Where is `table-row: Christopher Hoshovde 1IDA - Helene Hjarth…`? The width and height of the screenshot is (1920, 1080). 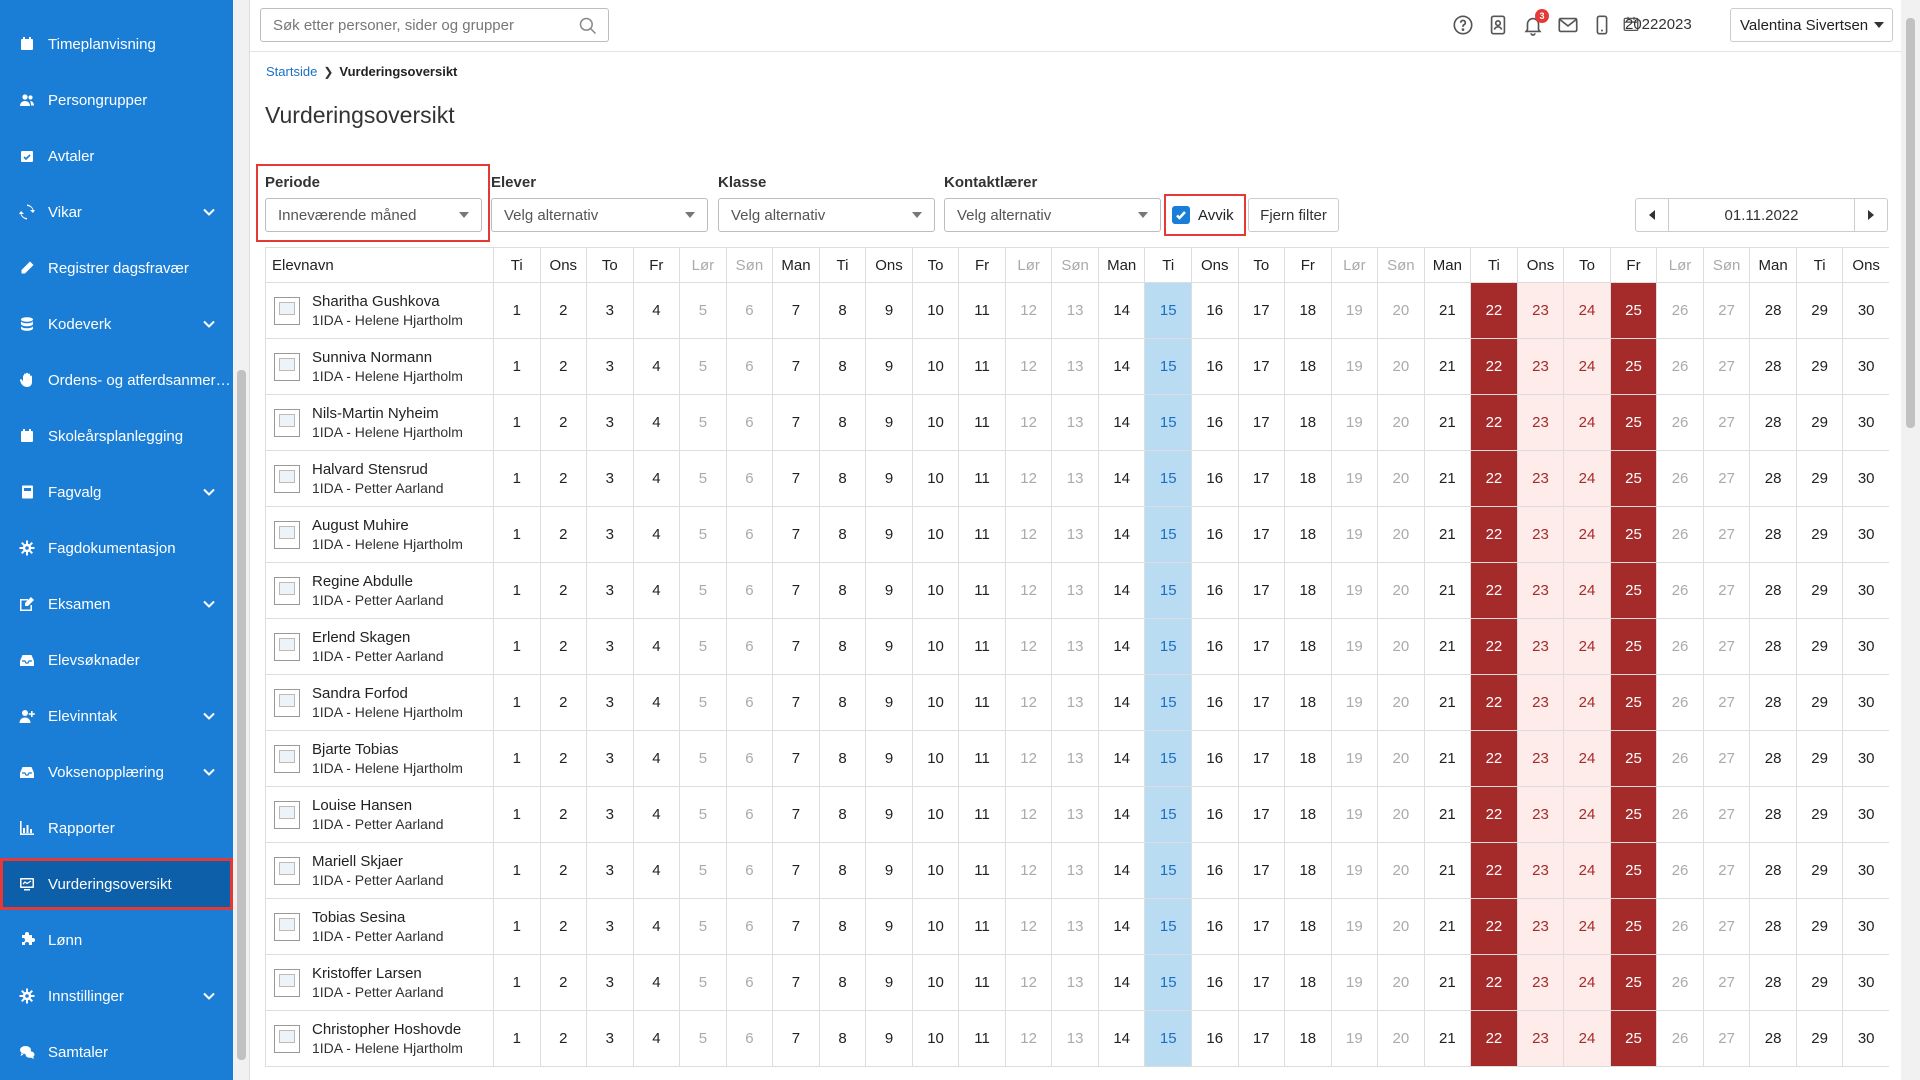 table-row: Christopher Hoshovde 1IDA - Helene Hjarth… is located at coordinates (1077, 1038).